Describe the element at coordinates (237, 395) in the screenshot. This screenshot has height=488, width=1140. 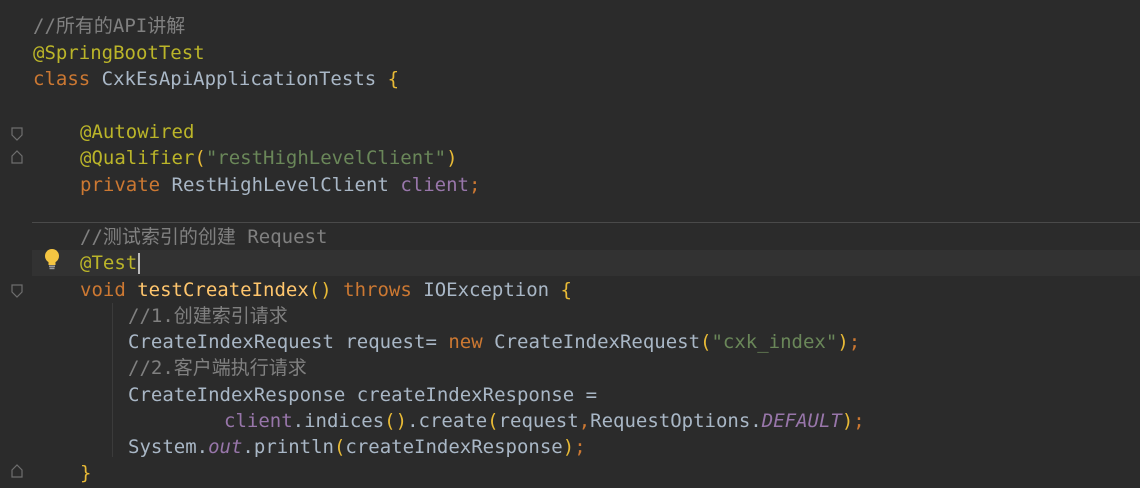
I see `type-name: CreateIndexResponse` at that location.